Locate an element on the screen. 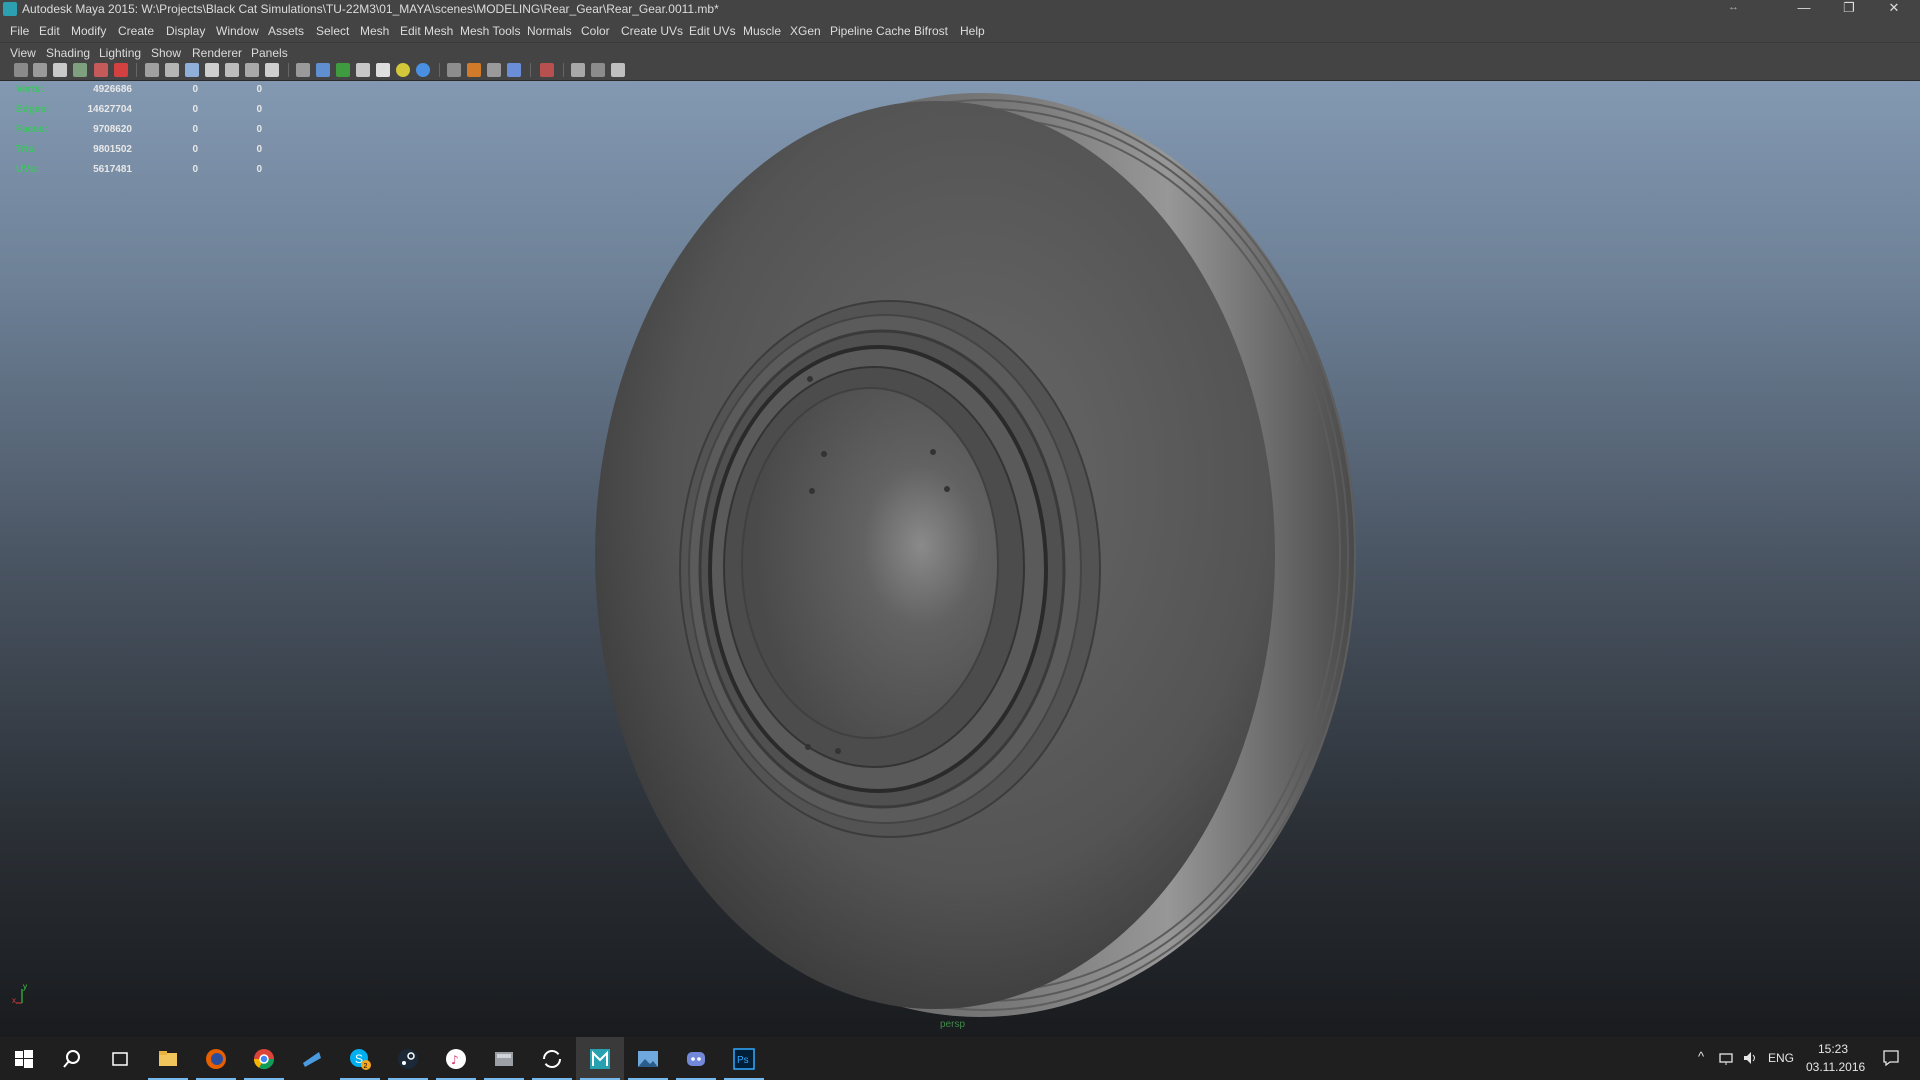  language-indicator: ENG is located at coordinates (1781, 1058).